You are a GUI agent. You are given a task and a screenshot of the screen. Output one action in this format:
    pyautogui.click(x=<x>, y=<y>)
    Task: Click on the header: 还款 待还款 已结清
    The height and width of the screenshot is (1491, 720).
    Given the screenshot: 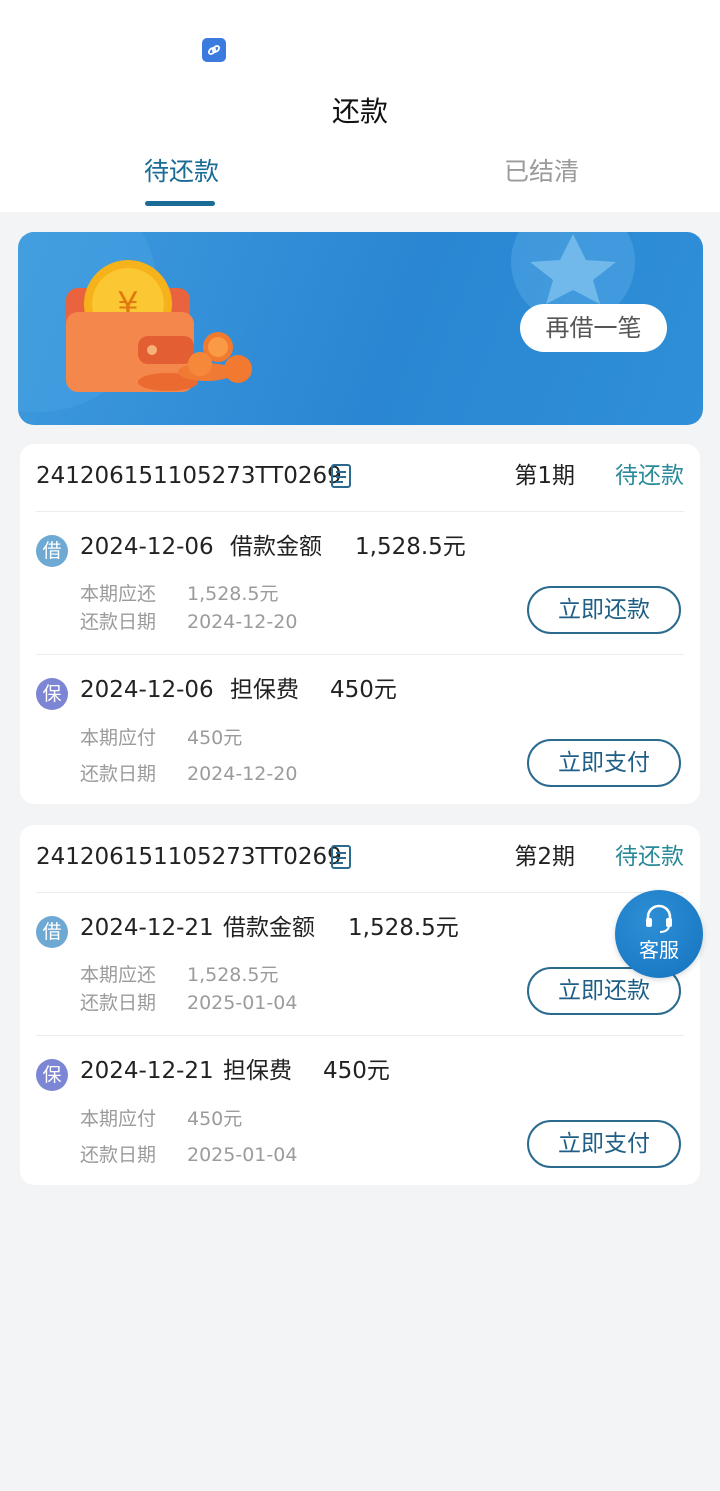 What is the action you would take?
    pyautogui.click(x=360, y=106)
    